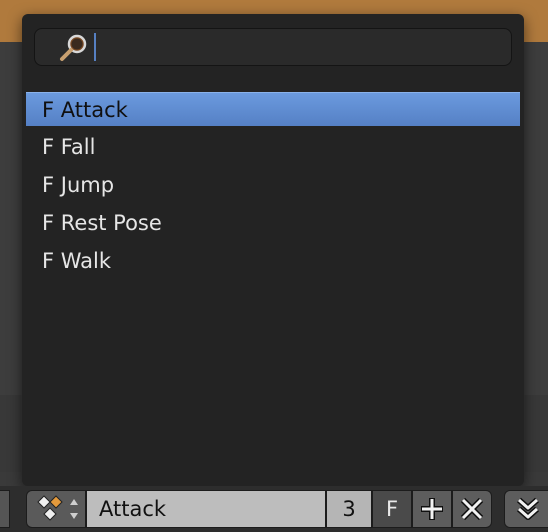  Describe the element at coordinates (273, 147) in the screenshot. I see `list-item-fall: F Fall` at that location.